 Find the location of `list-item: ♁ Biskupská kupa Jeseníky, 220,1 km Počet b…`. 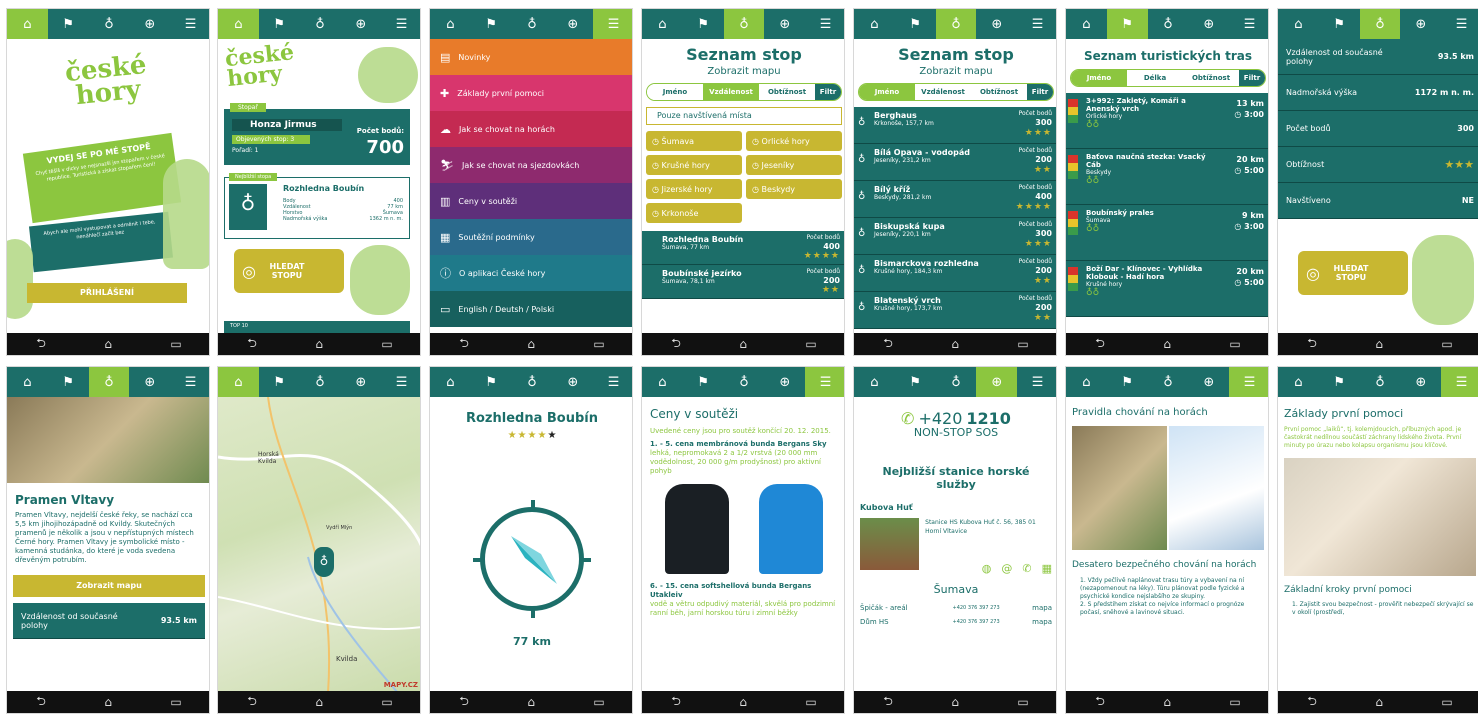

list-item: ♁ Biskupská kupa Jeseníky, 220,1 km Počet b… is located at coordinates (955, 236).